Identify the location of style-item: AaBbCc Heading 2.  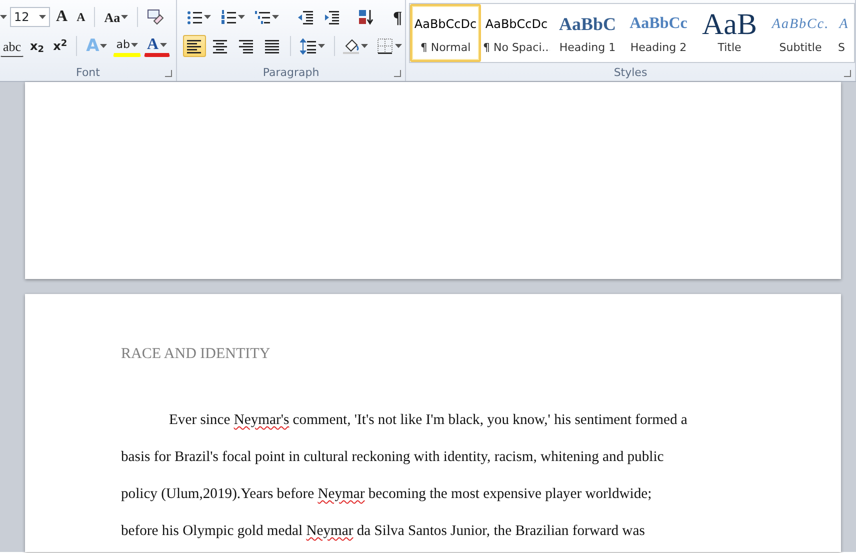
(658, 33).